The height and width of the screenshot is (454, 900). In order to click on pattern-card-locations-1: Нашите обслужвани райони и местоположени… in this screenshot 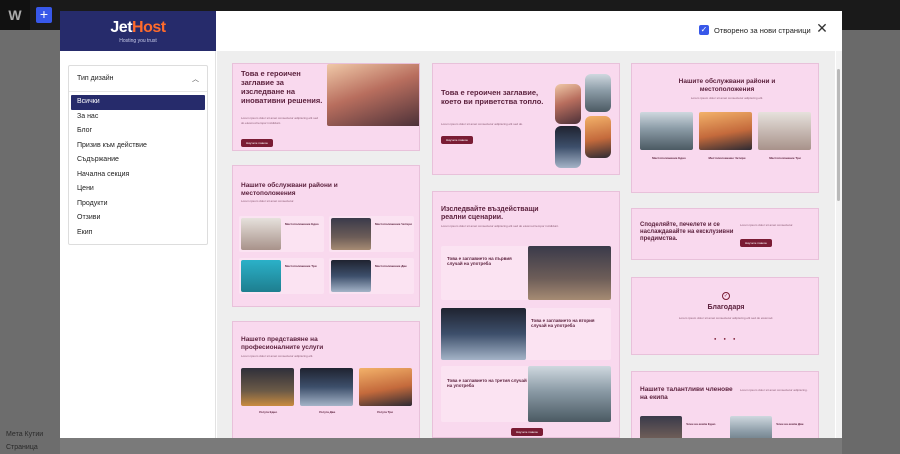, I will do `click(326, 236)`.